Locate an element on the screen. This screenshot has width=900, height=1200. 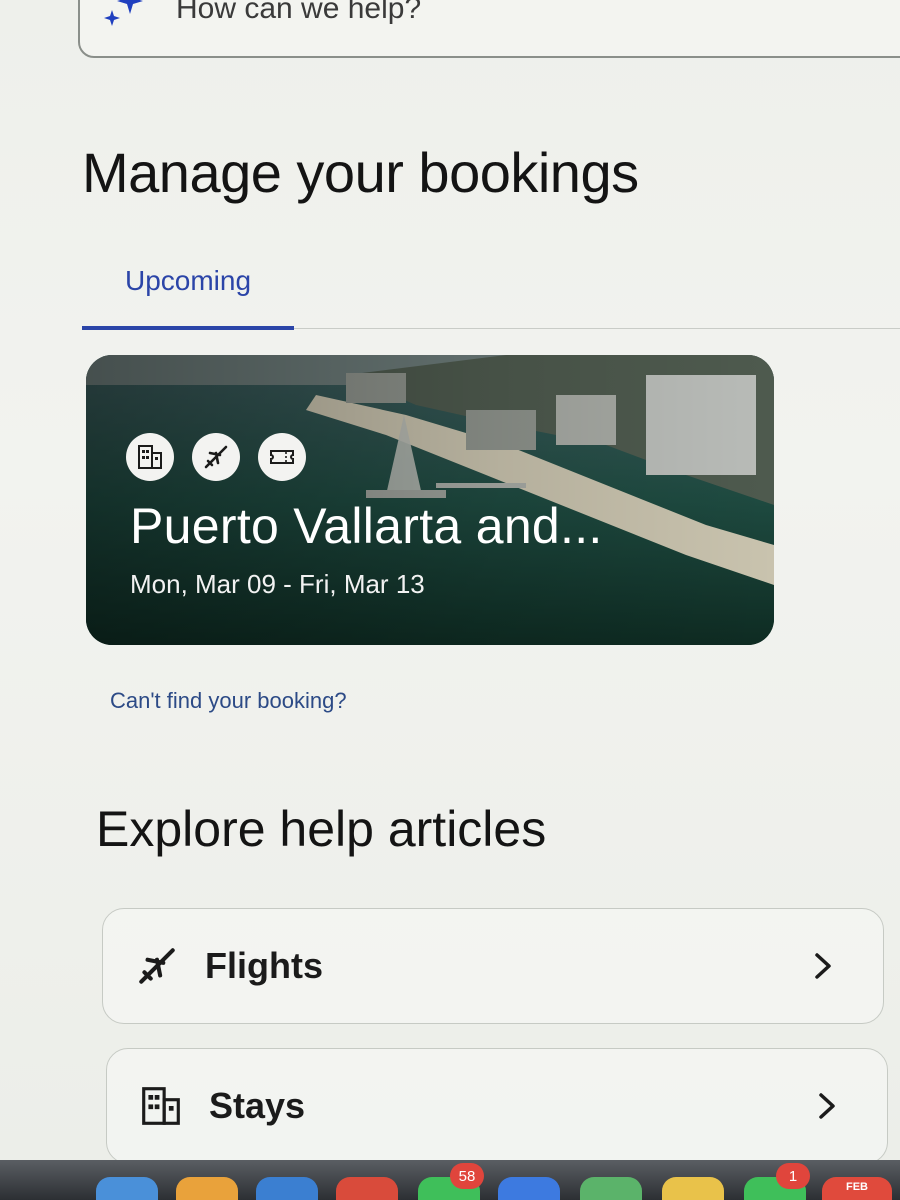
dock-app-mail is located at coordinates (529, 1188).